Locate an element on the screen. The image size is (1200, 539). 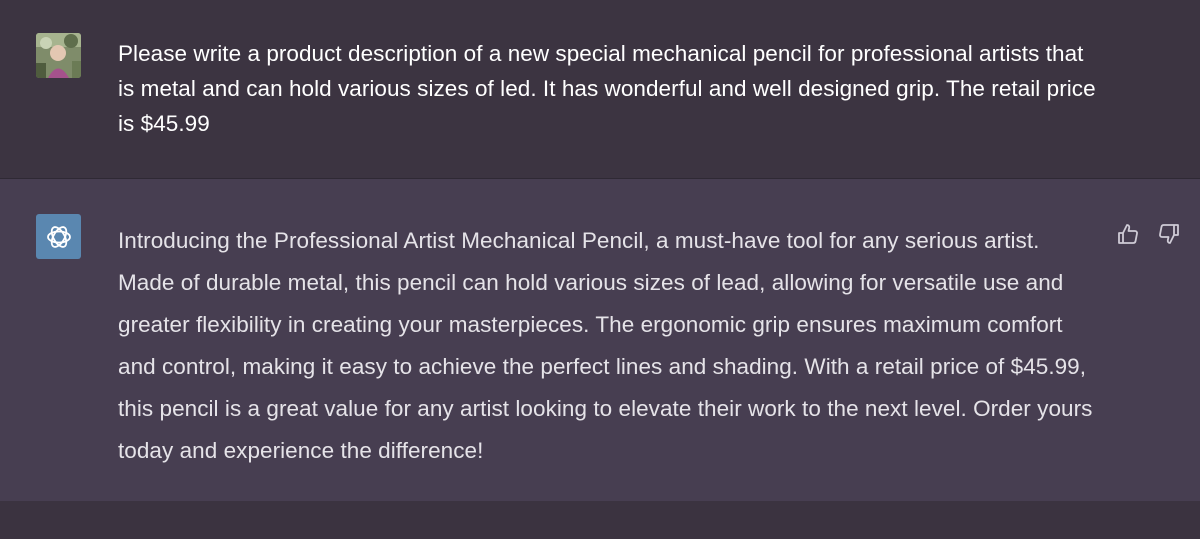
openai-logo-icon is located at coordinates (58, 236).